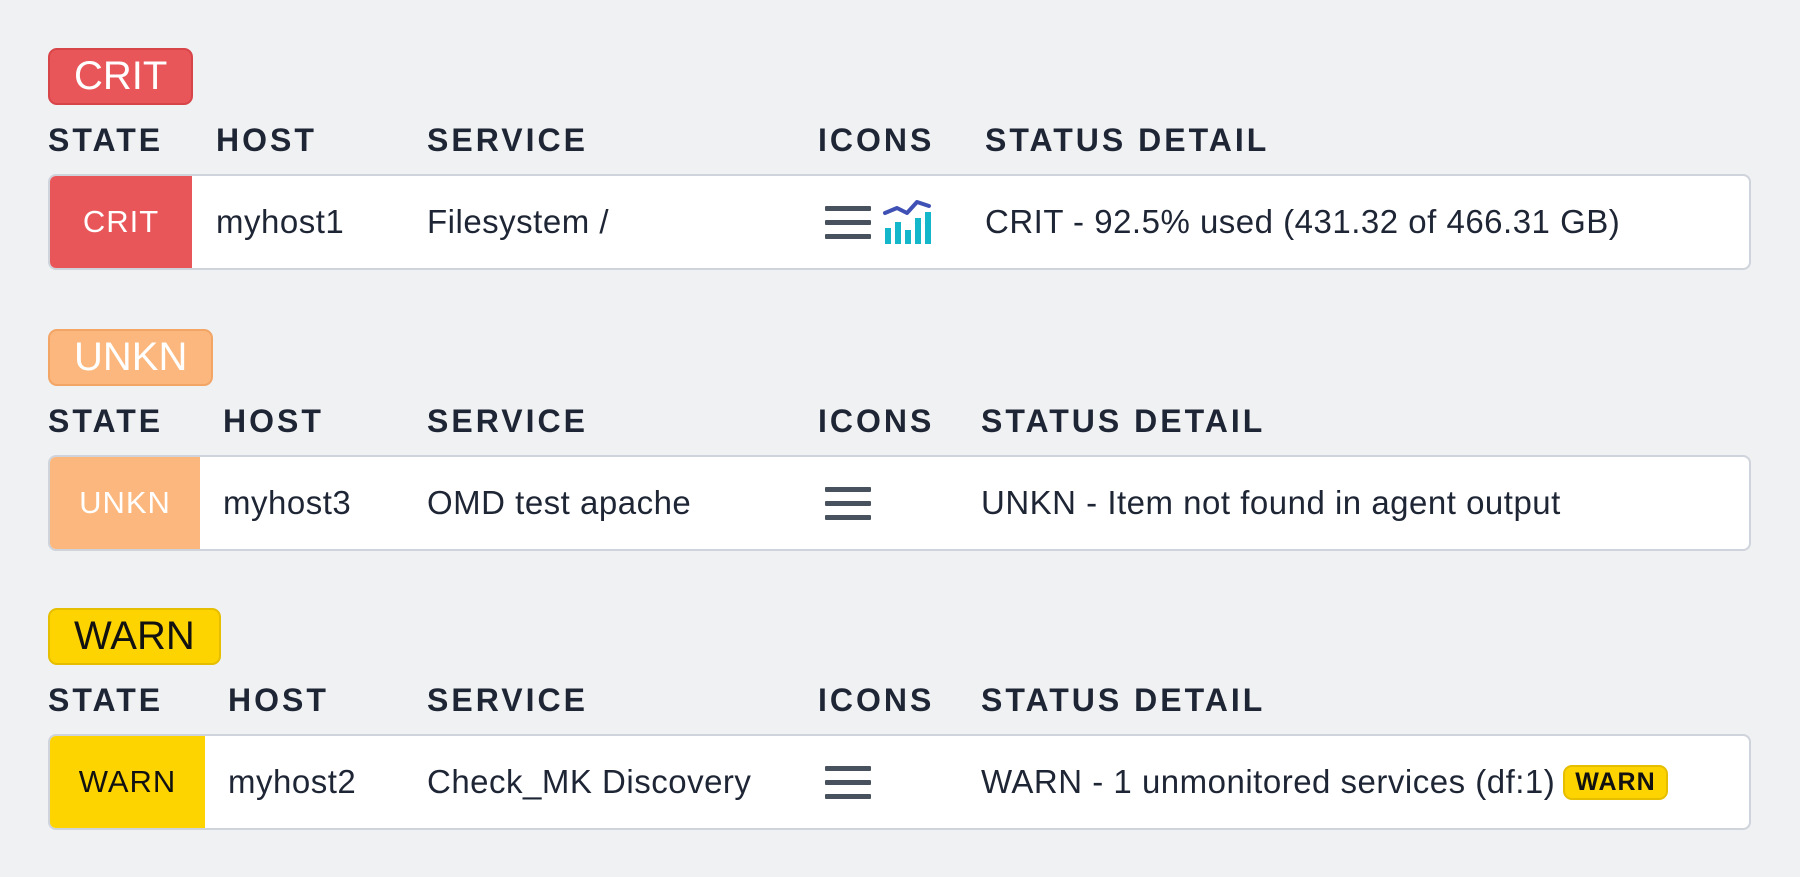 This screenshot has height=877, width=1800. I want to click on status-detail-text: WARN - 1 unmonitored services (df:1), so click(1268, 781).